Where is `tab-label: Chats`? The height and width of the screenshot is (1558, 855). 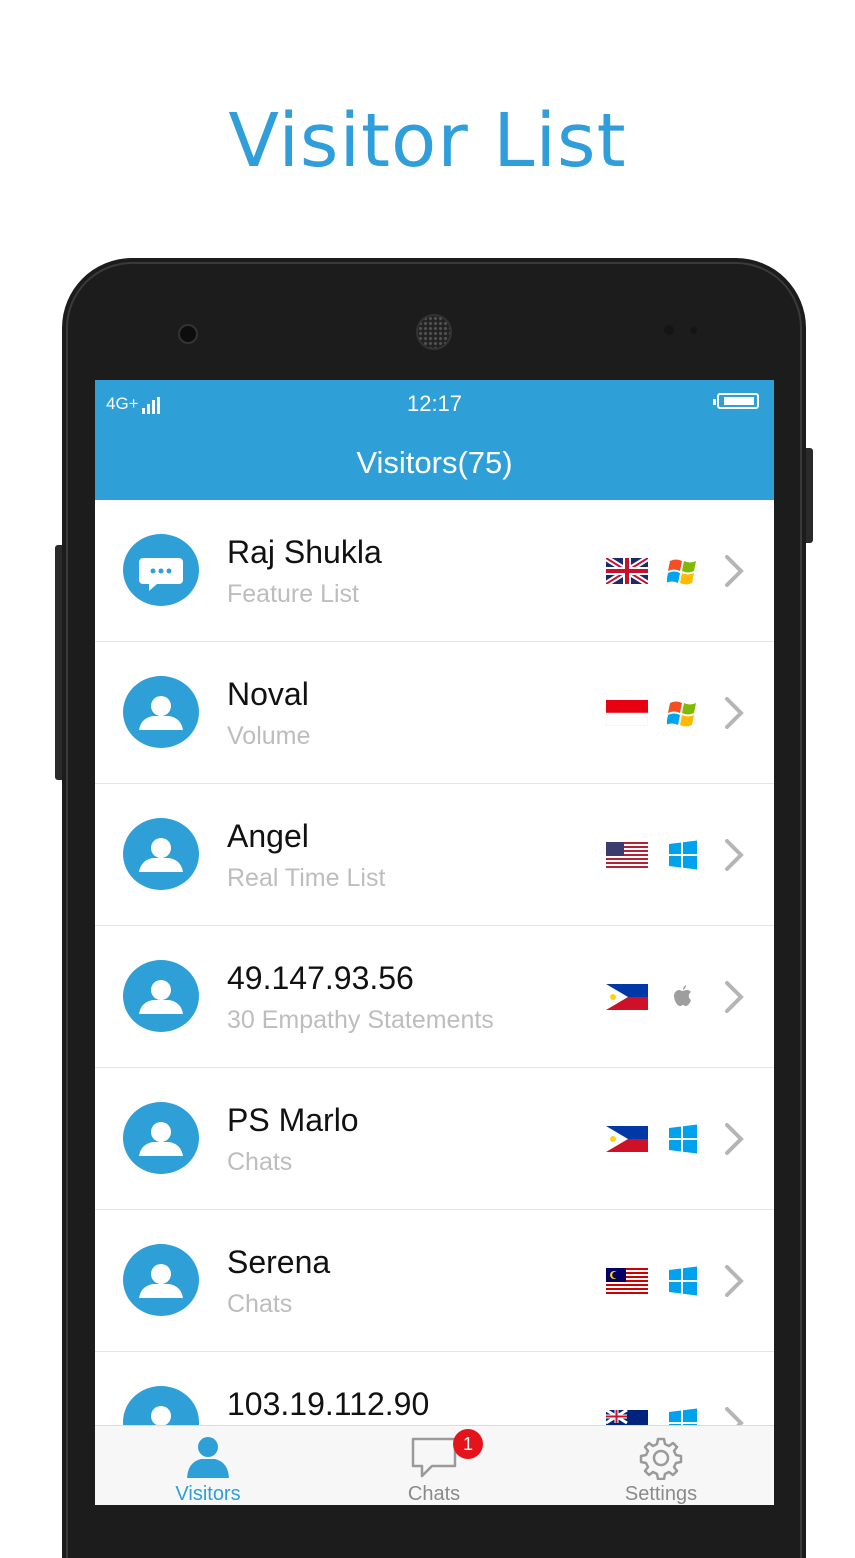 tab-label: Chats is located at coordinates (434, 1494).